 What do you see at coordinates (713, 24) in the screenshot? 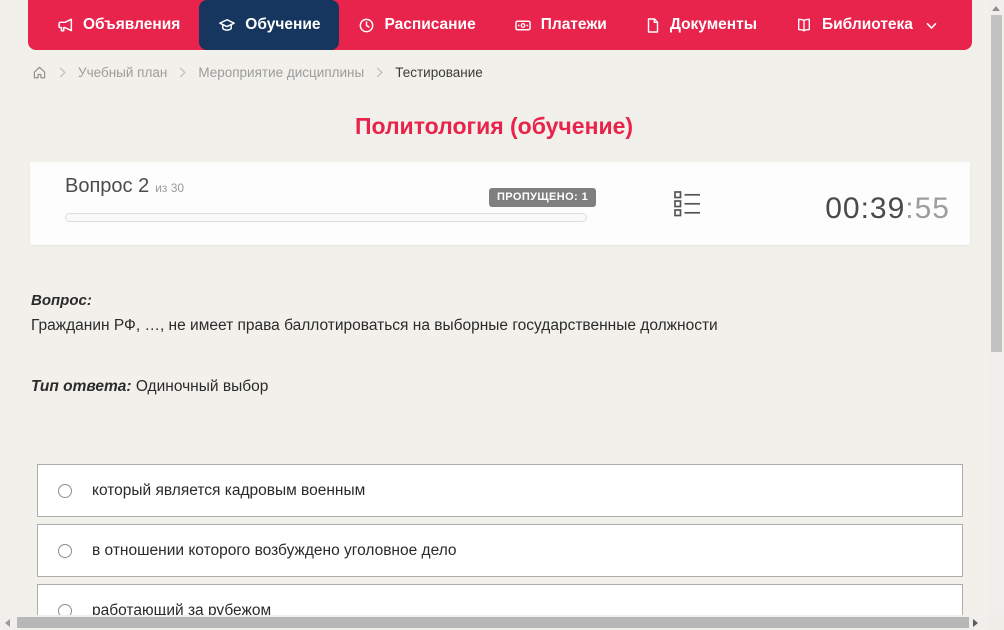
I see `nav-item-label: Документы` at bounding box center [713, 24].